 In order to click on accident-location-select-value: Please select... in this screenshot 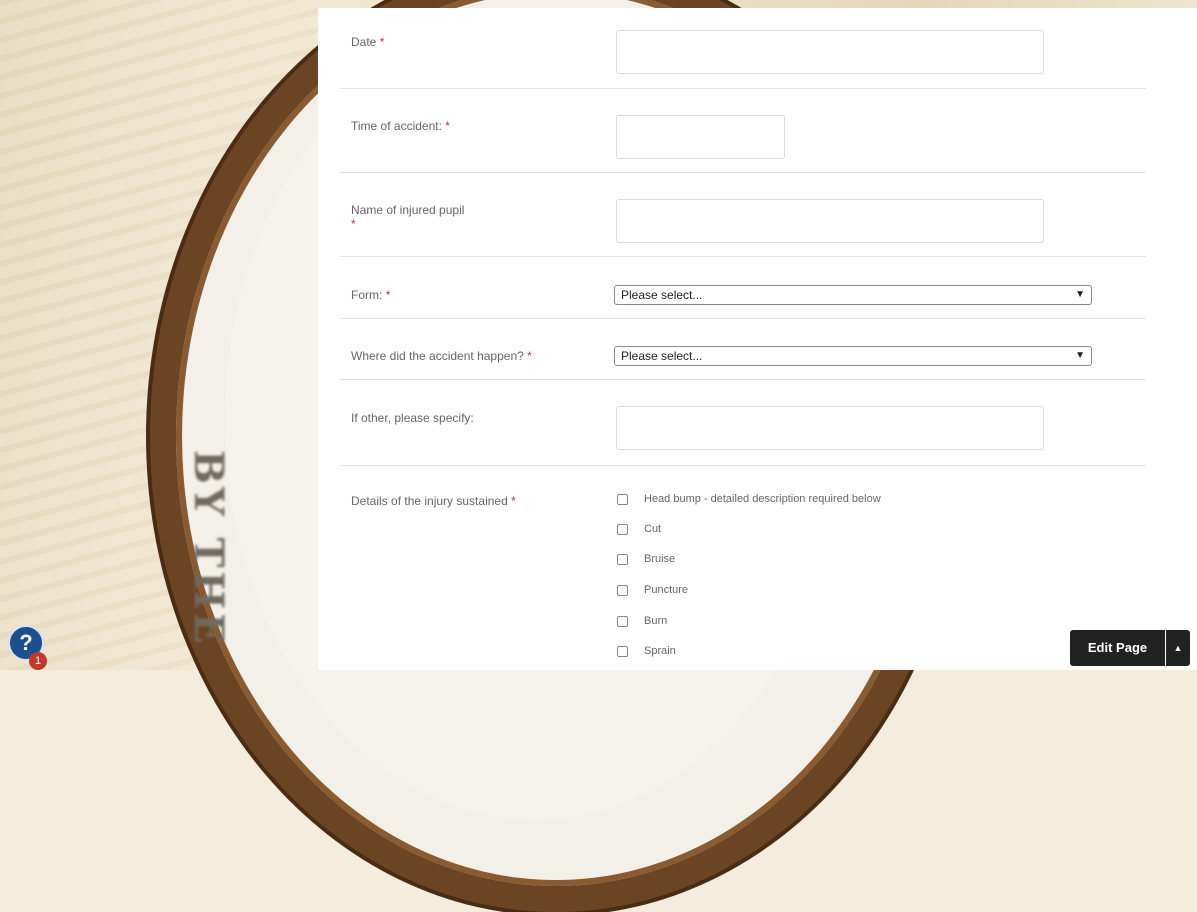, I will do `click(662, 356)`.